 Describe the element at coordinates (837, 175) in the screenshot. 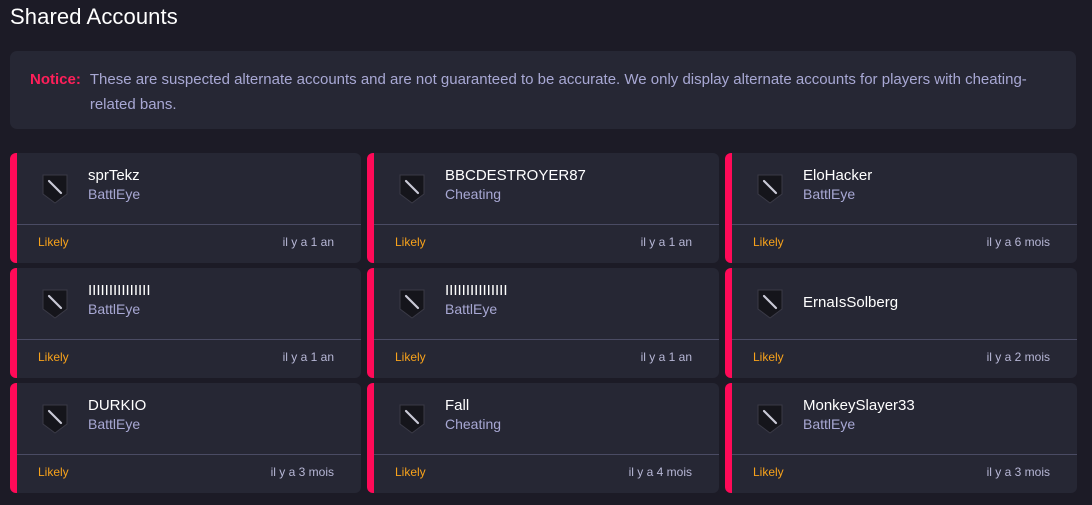

I see `account-name: EloHacker` at that location.